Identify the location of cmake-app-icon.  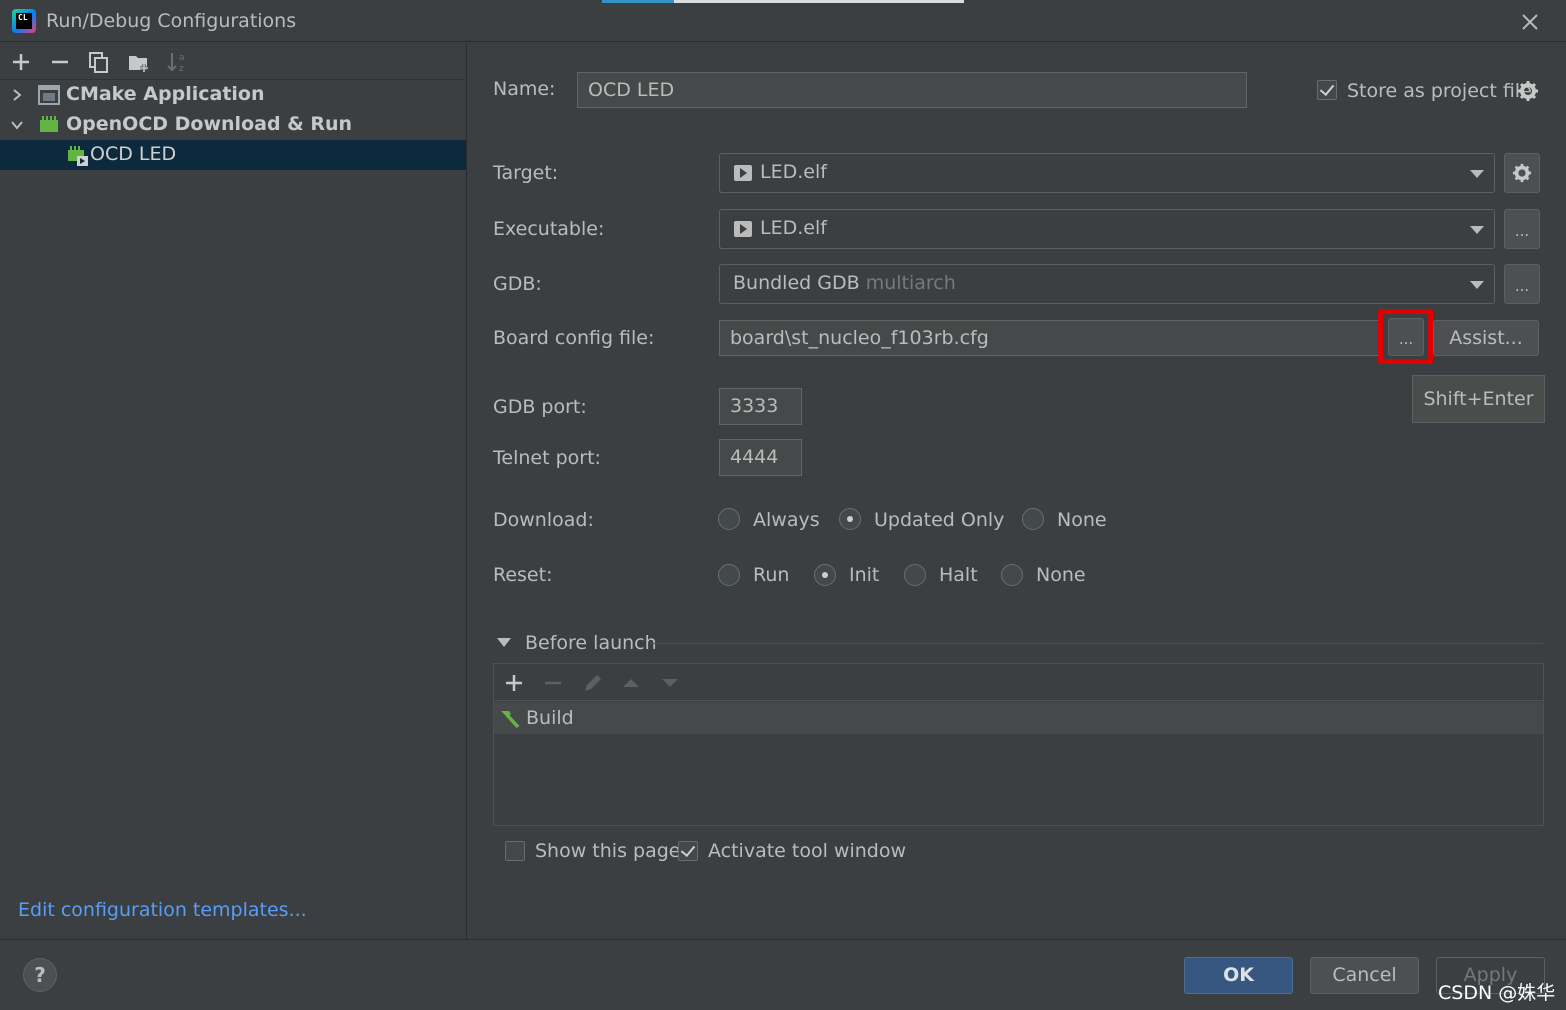
(49, 95).